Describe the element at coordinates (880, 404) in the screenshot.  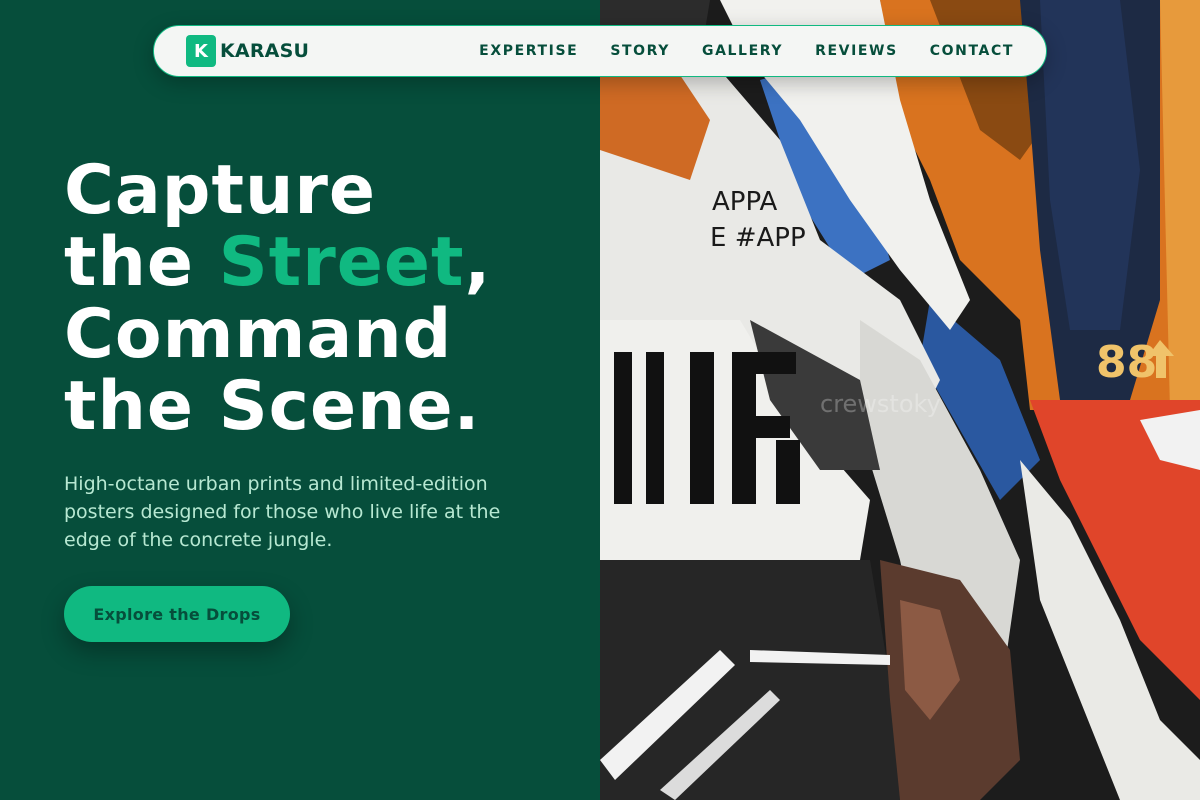
I see `poster-watermark: crewstoky` at that location.